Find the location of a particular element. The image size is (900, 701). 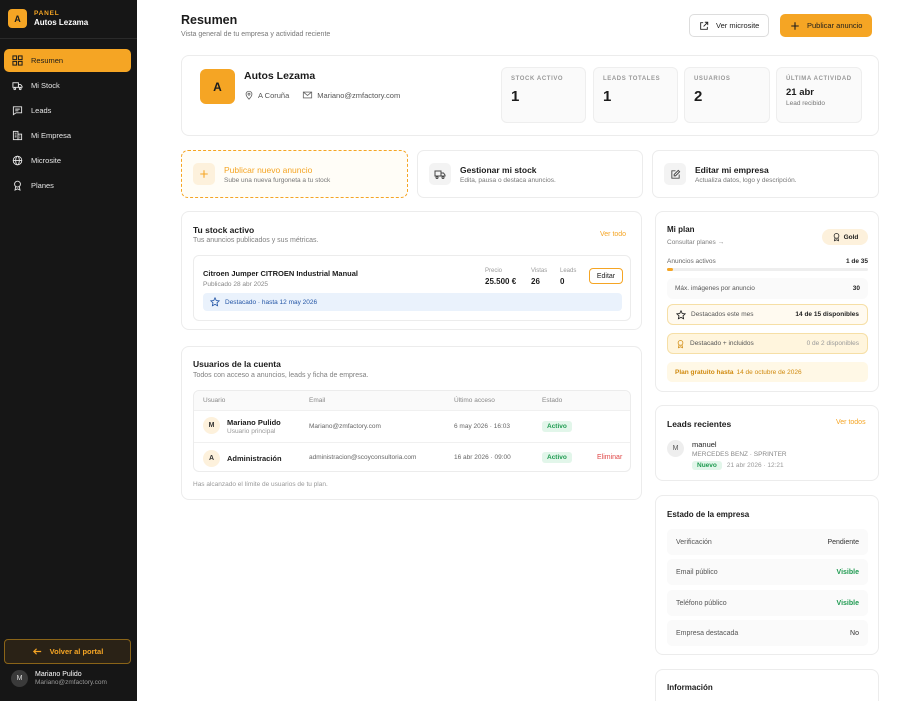

divider is located at coordinates (68, 38).